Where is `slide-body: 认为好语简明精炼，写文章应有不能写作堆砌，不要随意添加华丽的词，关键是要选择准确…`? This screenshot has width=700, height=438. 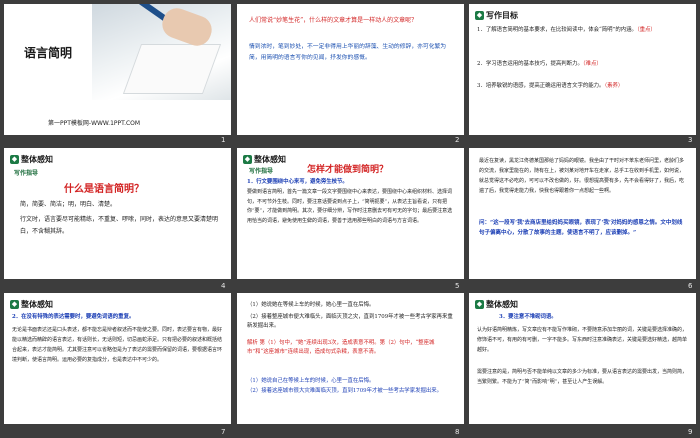
slide-body: 认为好语简明精炼，写文章应有不能写作堆砌，不要随意添加华丽的词，关键是要选择准确… is located at coordinates (582, 340).